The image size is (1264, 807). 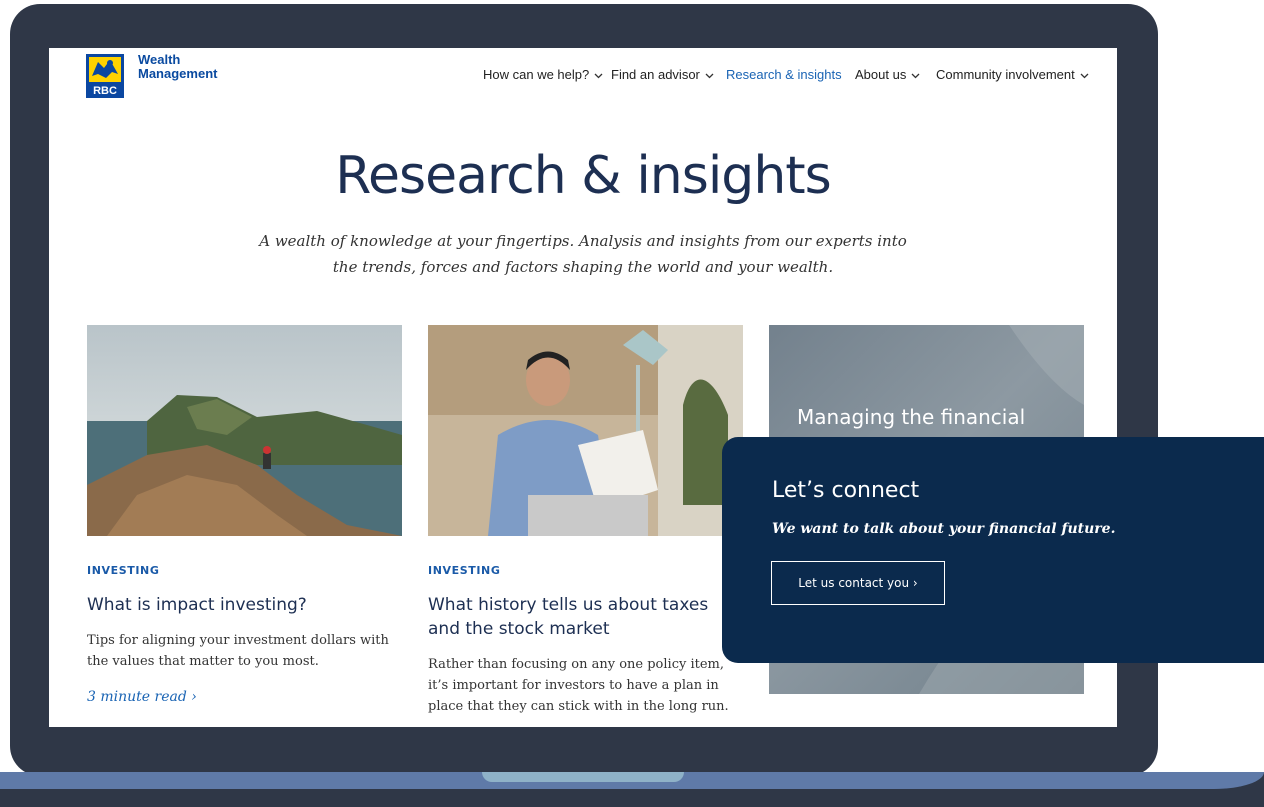 What do you see at coordinates (105, 76) in the screenshot?
I see `rbc-logo: RBC` at bounding box center [105, 76].